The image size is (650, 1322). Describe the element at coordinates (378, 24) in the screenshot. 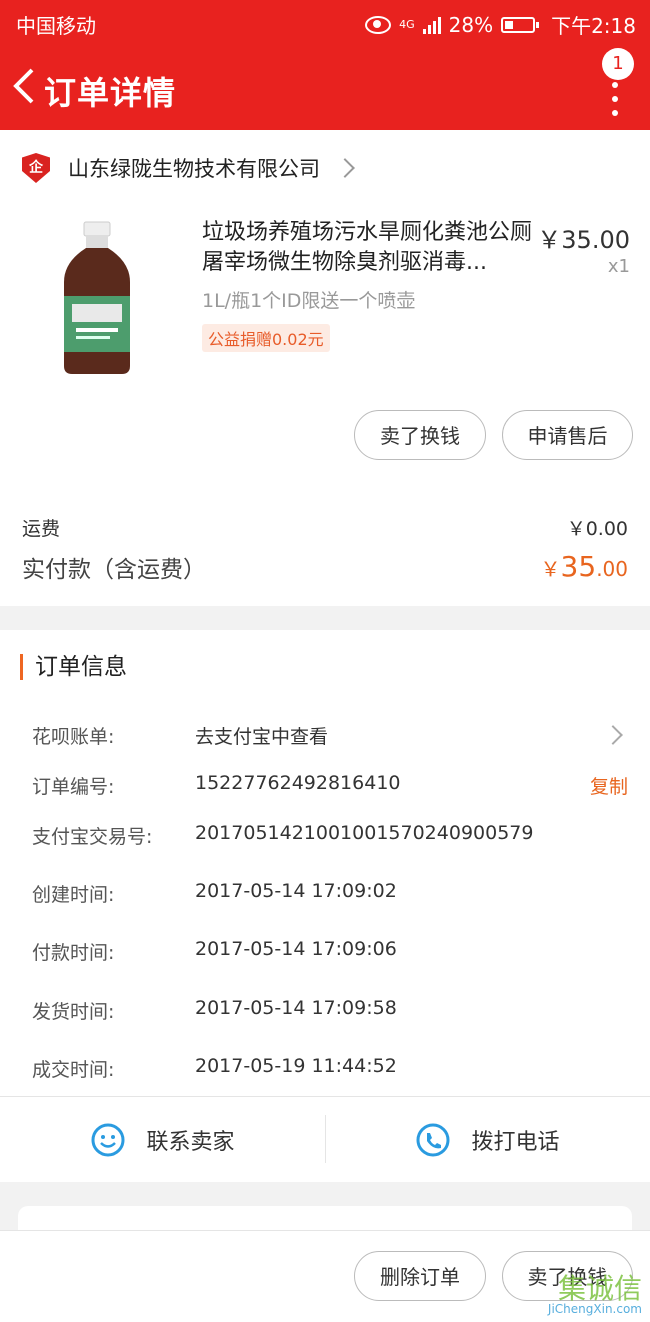

I see `eye-icon` at that location.